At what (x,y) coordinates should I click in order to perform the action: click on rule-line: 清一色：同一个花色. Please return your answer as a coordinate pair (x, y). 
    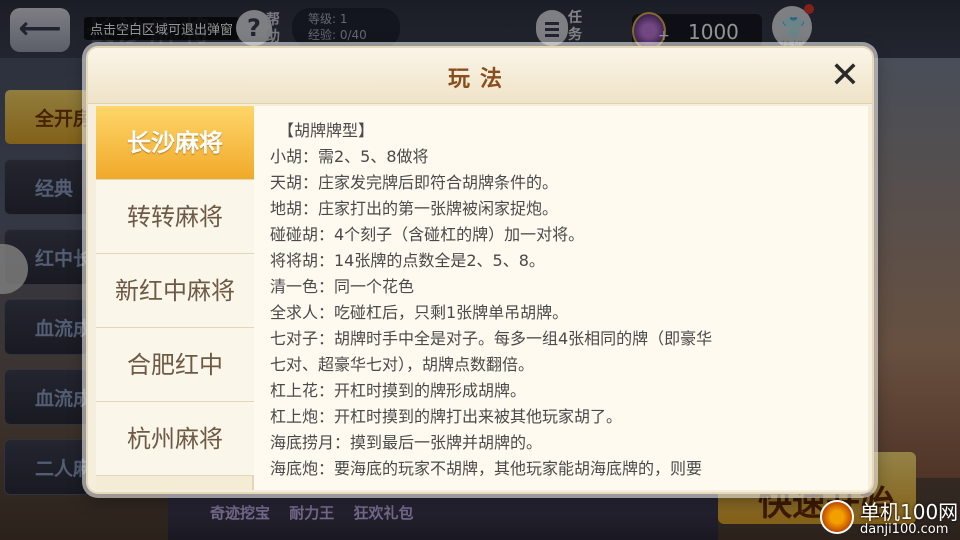
    Looking at the image, I should click on (342, 286).